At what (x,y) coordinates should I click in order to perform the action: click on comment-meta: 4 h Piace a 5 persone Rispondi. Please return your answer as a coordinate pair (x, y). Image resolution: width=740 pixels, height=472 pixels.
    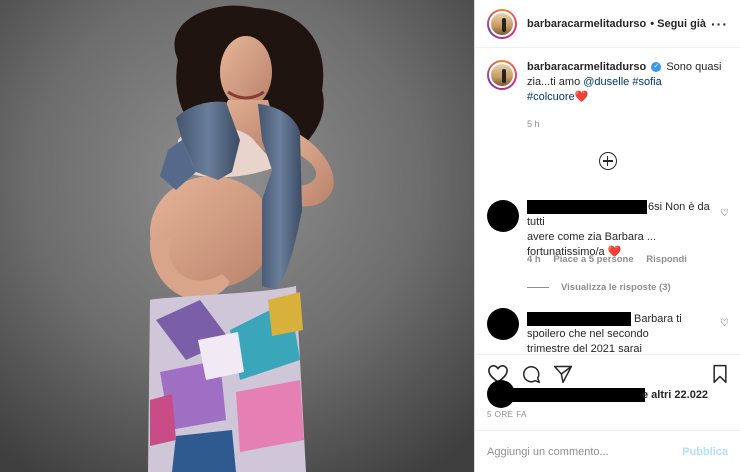
    Looking at the image, I should click on (612, 259).